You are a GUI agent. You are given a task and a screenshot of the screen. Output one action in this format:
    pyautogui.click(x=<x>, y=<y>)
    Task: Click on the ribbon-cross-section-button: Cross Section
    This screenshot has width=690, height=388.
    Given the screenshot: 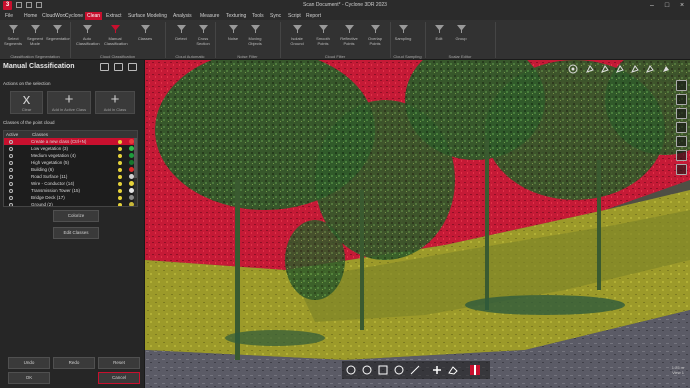 What is the action you would take?
    pyautogui.click(x=203, y=37)
    